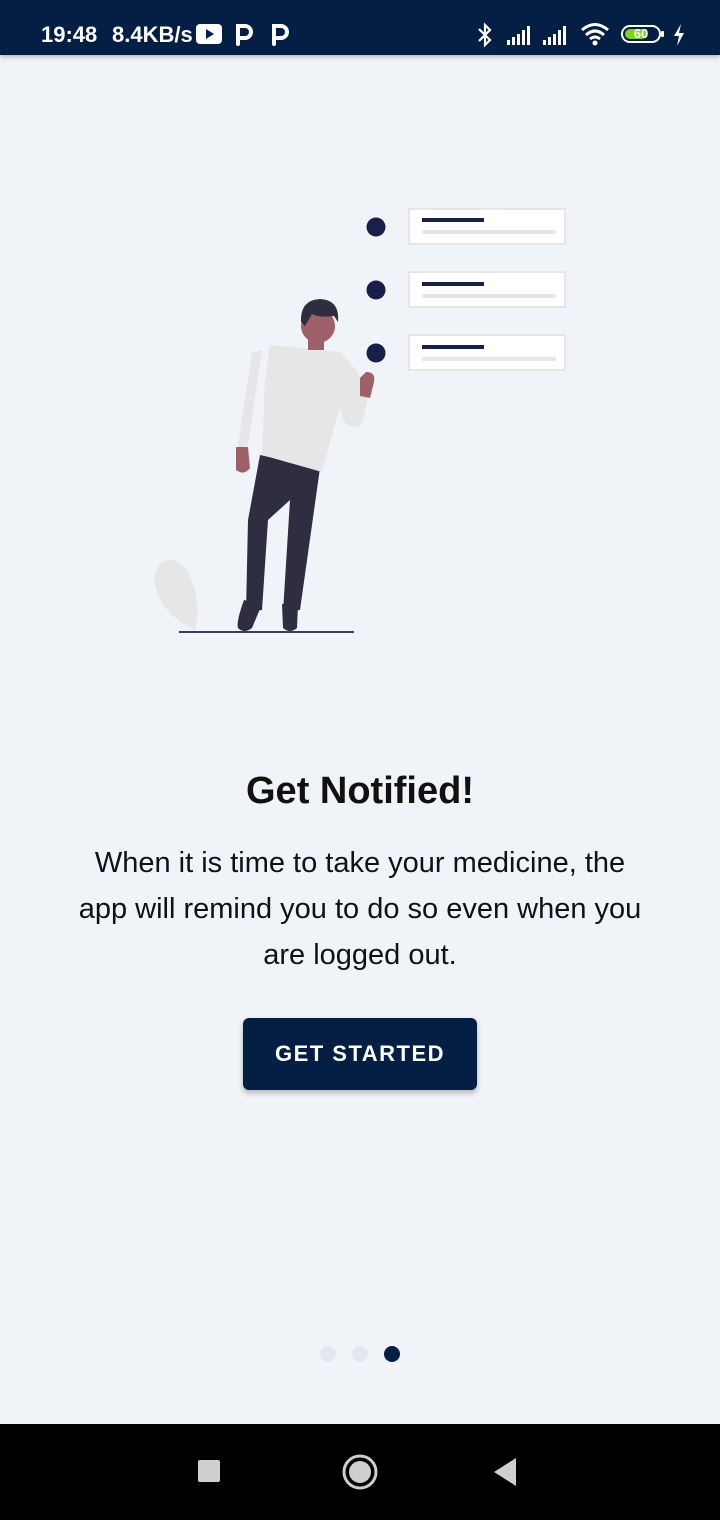 This screenshot has width=720, height=1520. What do you see at coordinates (360, 791) in the screenshot?
I see `onboarding-title: Get Notified!` at bounding box center [360, 791].